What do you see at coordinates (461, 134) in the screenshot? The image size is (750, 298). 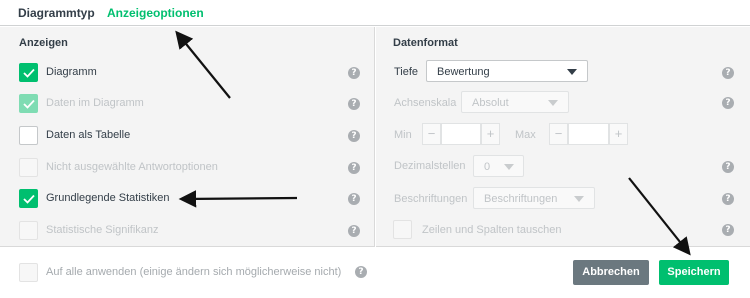 I see `min-input` at bounding box center [461, 134].